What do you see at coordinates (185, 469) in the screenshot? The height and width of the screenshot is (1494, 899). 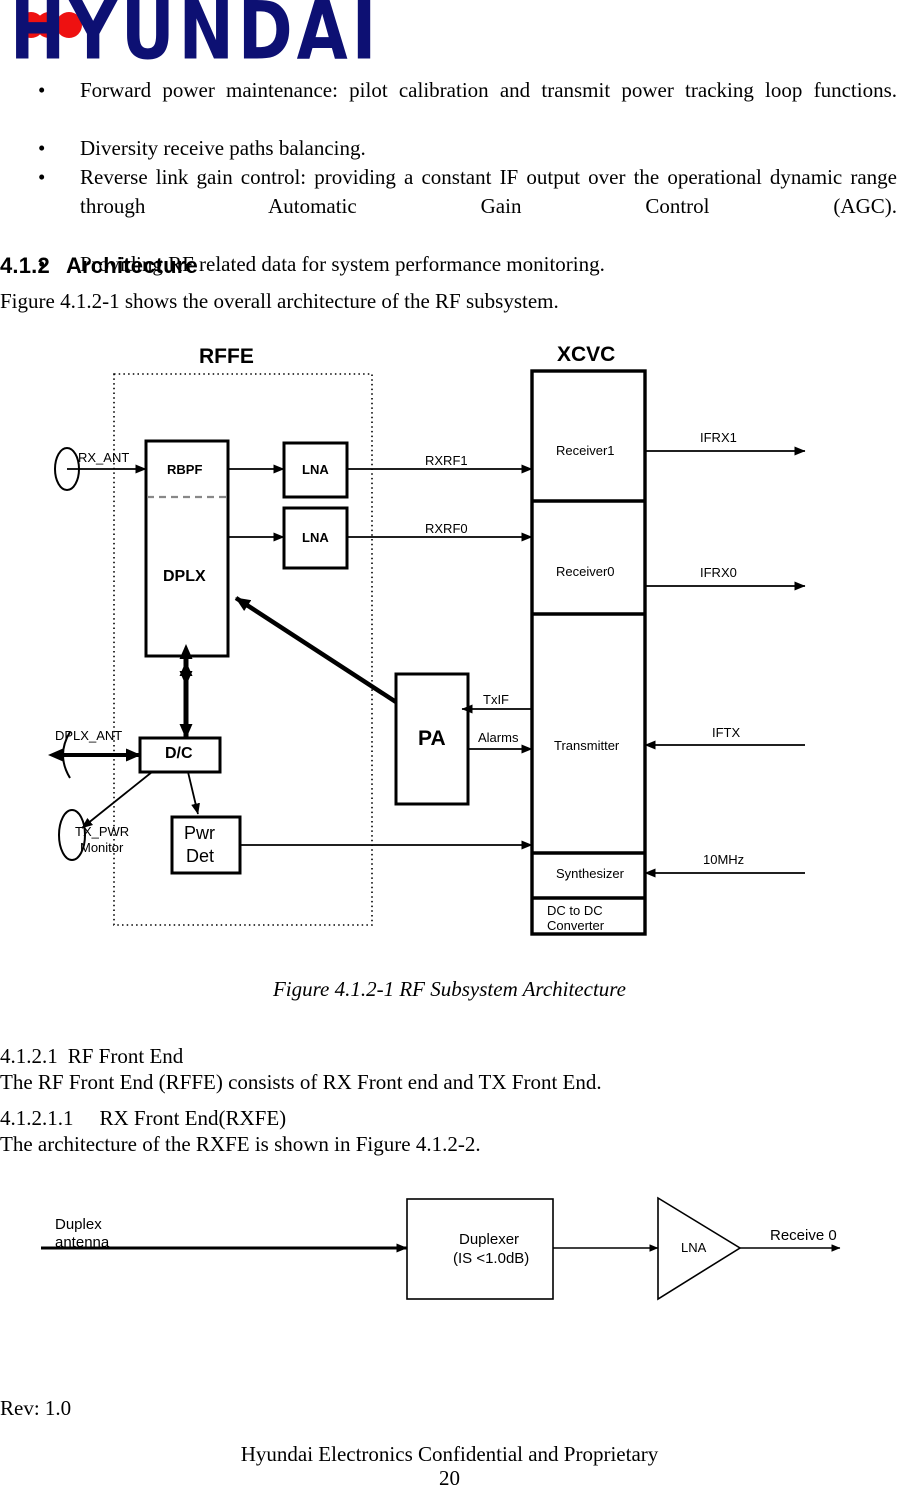 I see `rbpf-label: RBPF` at bounding box center [185, 469].